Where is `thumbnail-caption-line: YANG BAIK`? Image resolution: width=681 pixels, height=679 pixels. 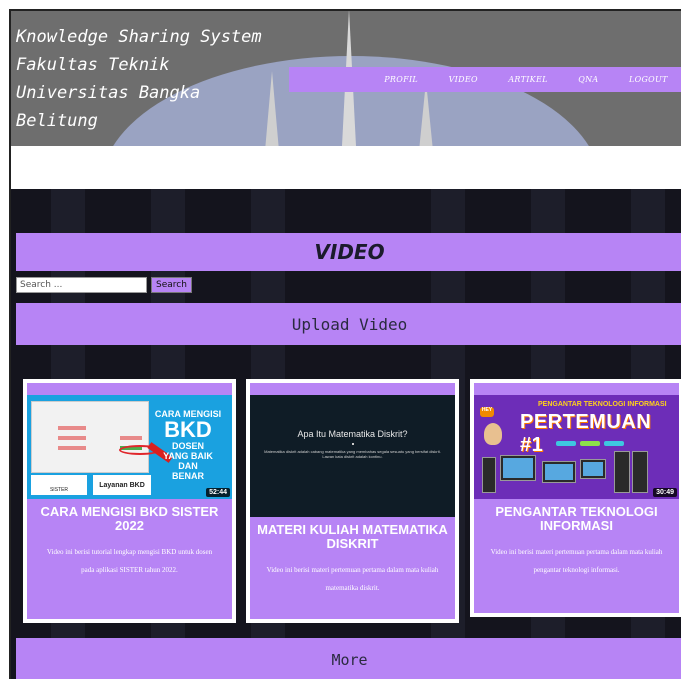 thumbnail-caption-line: YANG BAIK is located at coordinates (188, 456).